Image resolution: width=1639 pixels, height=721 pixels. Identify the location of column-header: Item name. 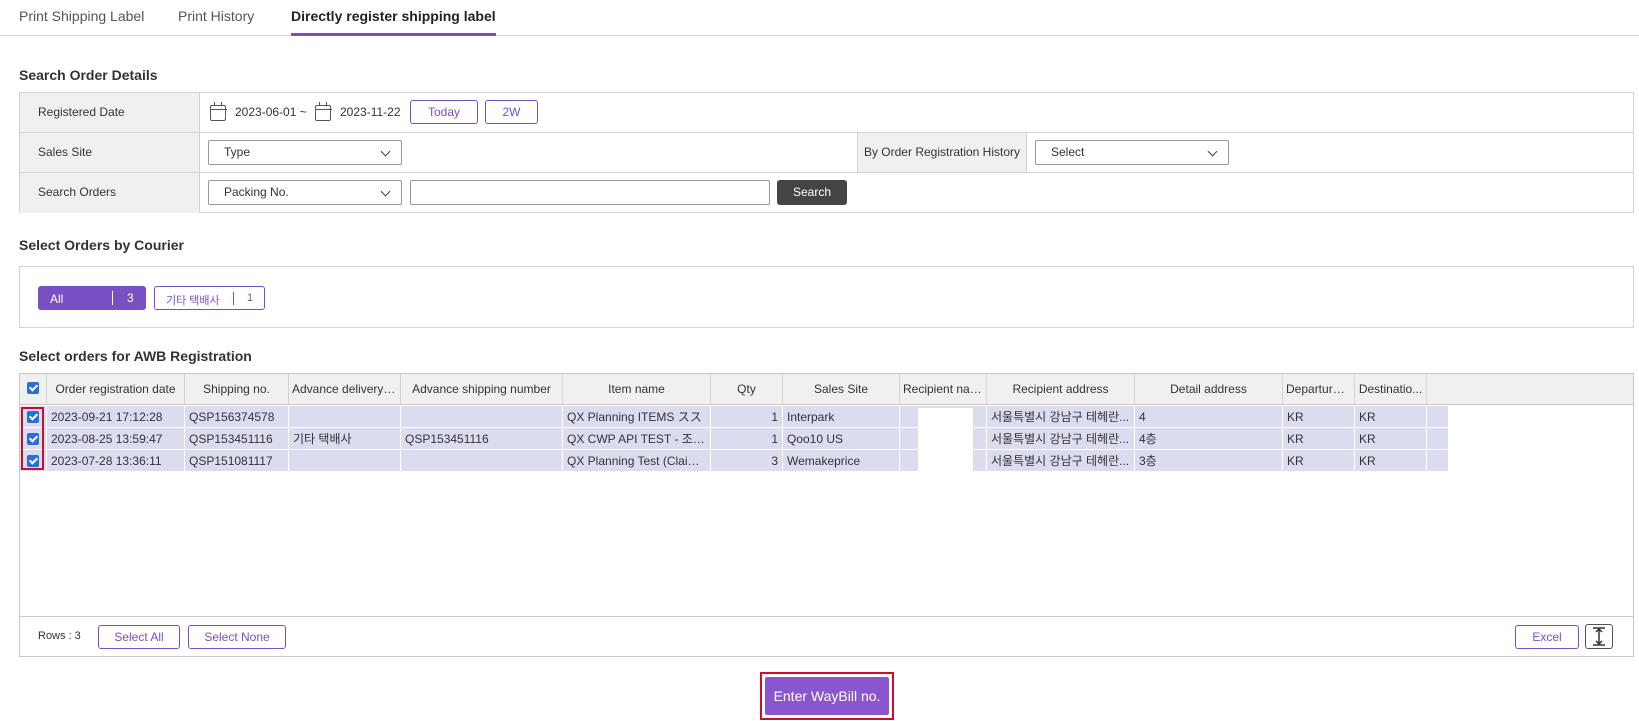
(637, 389).